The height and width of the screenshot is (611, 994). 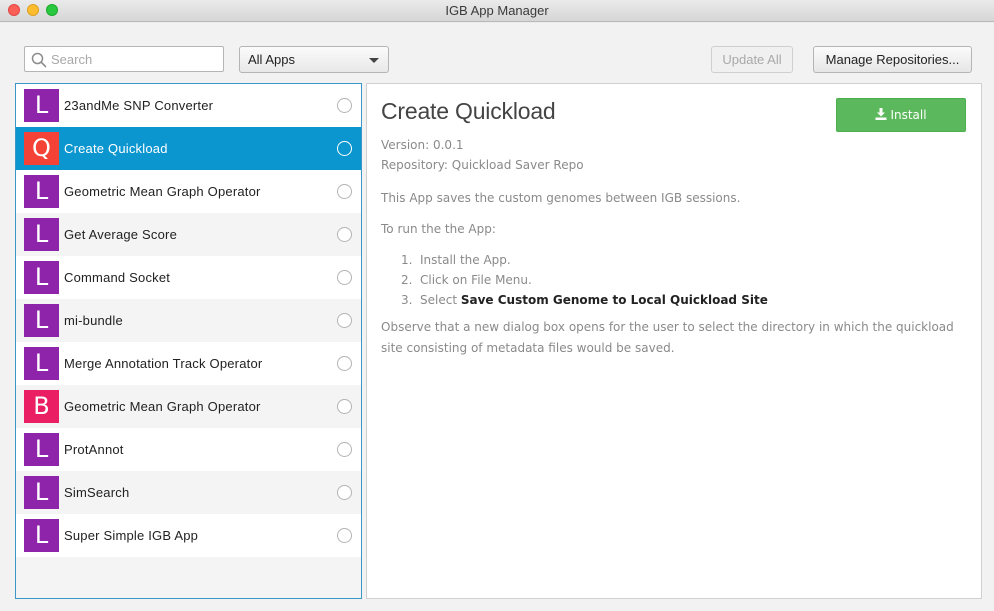 I want to click on app-name: Create Quickload, so click(x=116, y=148).